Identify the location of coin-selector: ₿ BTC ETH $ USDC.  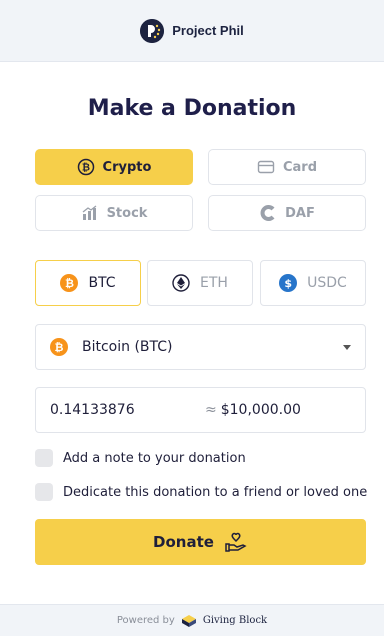
(200, 283).